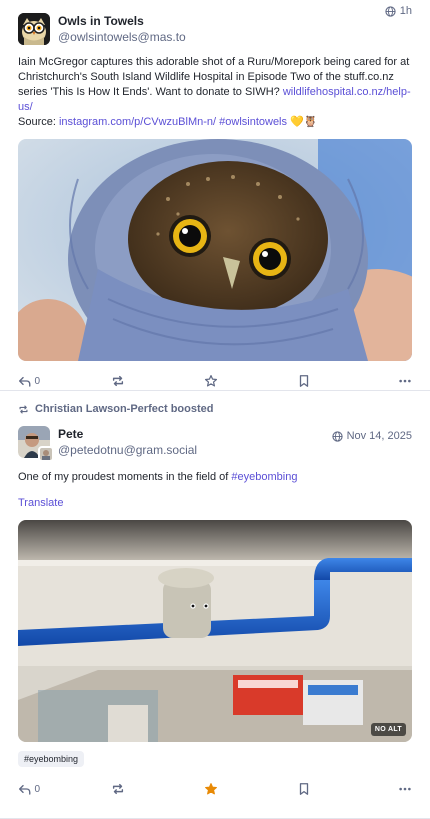  I want to click on boost-attribution: Christian Lawson-Perfect boosted, so click(215, 403).